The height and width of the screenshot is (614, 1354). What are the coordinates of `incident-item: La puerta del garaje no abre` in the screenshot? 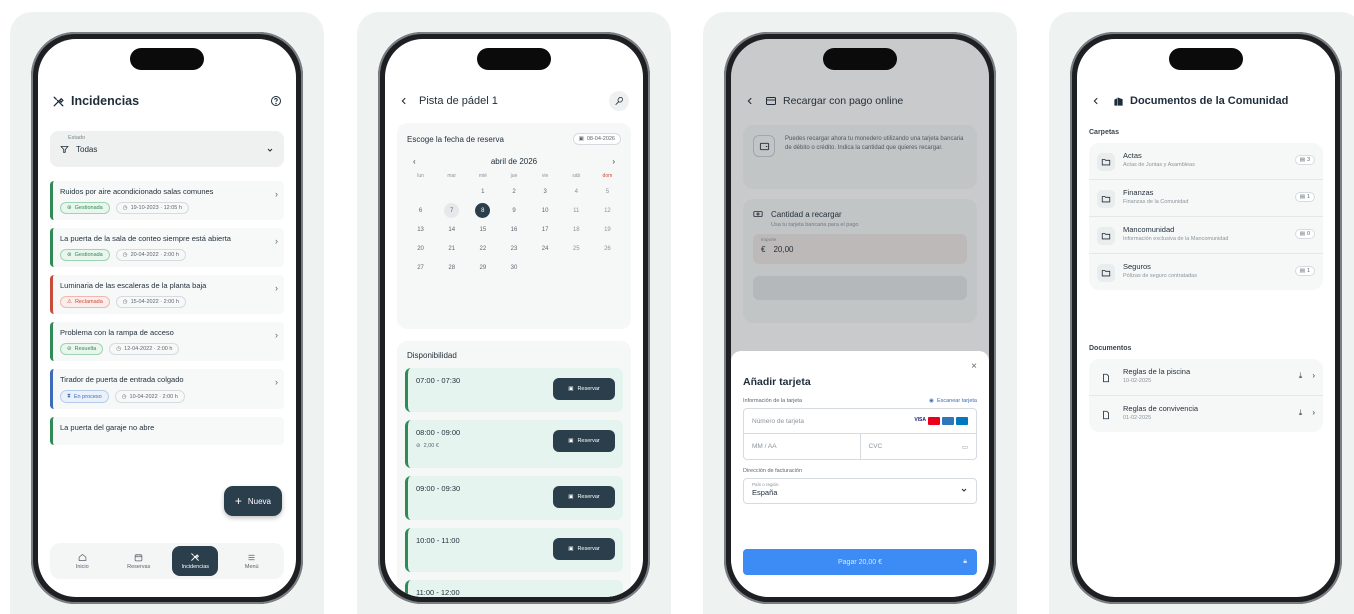 It's located at (167, 431).